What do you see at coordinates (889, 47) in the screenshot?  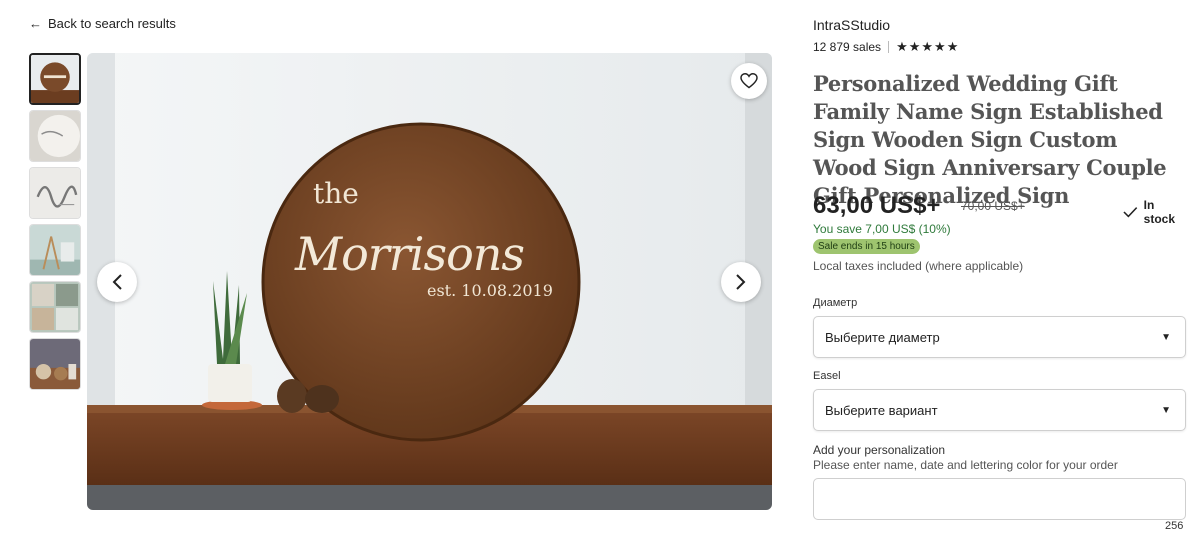 I see `divider` at bounding box center [889, 47].